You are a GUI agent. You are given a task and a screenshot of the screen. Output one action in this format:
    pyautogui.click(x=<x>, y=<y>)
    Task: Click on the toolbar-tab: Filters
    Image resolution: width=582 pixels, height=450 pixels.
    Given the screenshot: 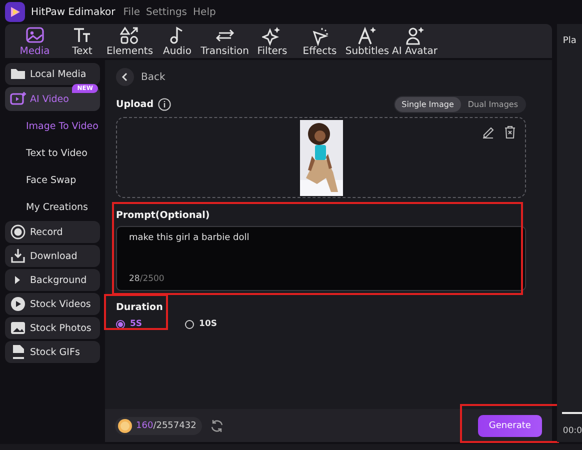 What is the action you would take?
    pyautogui.click(x=272, y=41)
    